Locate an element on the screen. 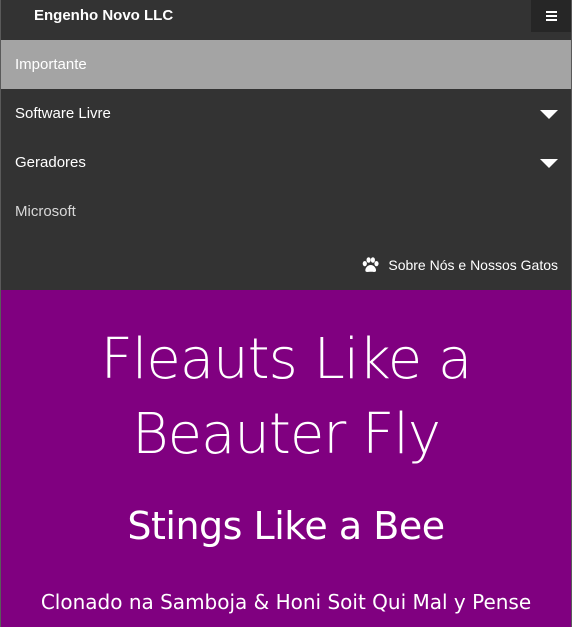 The image size is (572, 627). menu-item-geradores: Geradores is located at coordinates (286, 162).